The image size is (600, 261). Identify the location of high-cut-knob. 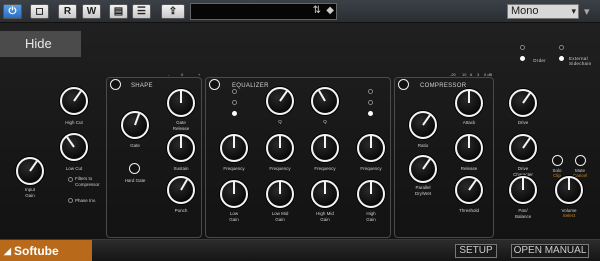
(74, 101).